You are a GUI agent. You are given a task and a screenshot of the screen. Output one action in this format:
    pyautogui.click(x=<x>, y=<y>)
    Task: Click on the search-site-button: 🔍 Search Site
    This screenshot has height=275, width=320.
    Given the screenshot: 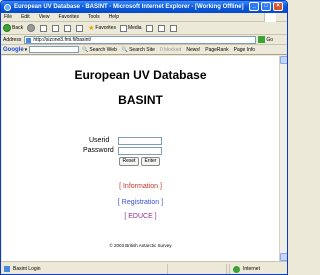 What is the action you would take?
    pyautogui.click(x=138, y=50)
    